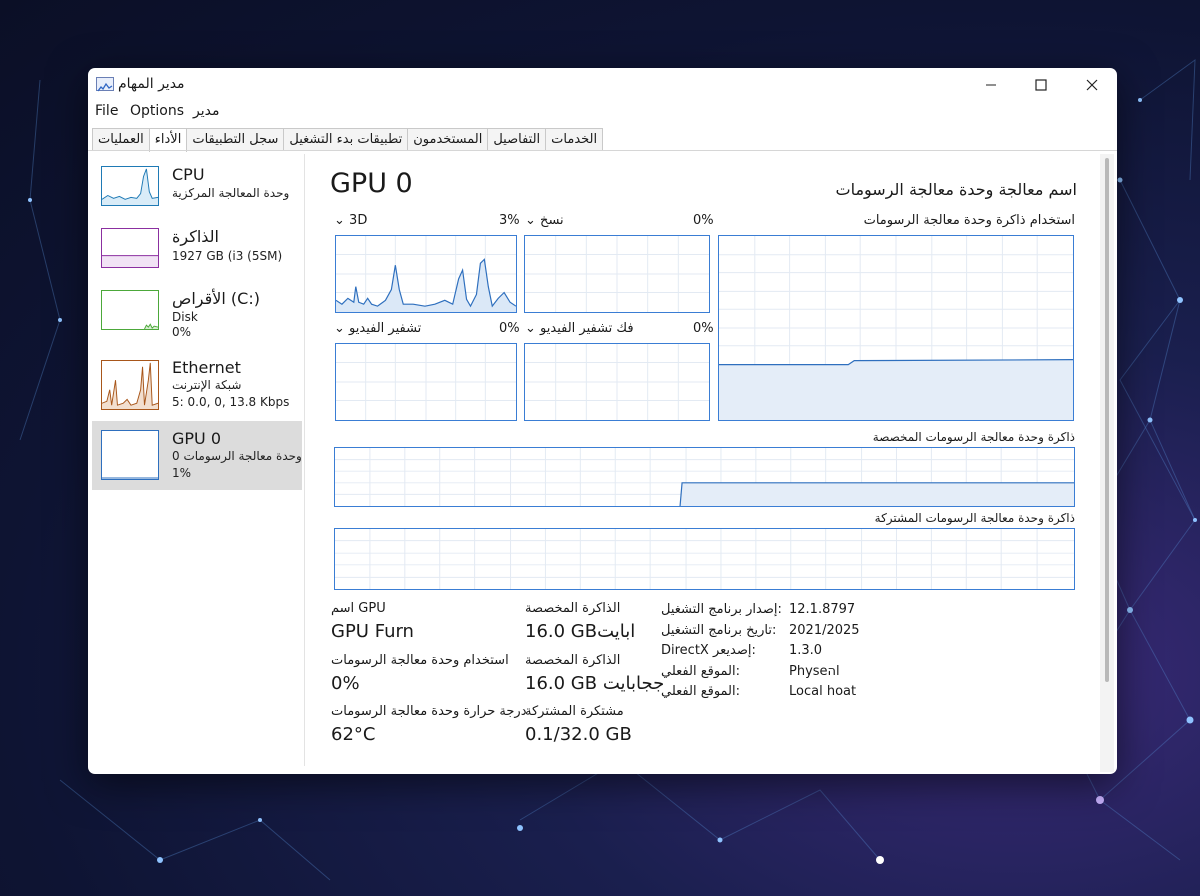  Describe the element at coordinates (448, 139) in the screenshot. I see `tab-users: المستخدمون` at that location.